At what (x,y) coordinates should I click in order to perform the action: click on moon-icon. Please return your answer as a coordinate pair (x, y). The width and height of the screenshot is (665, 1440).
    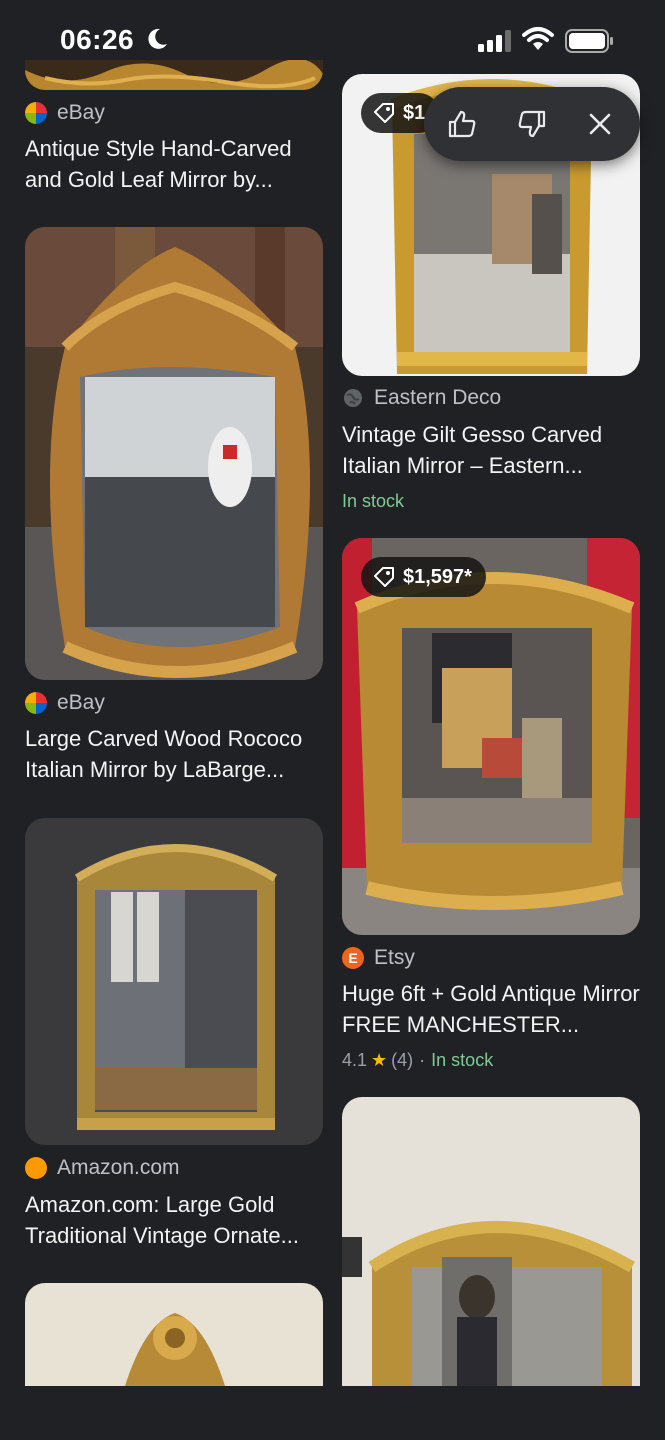
    Looking at the image, I should click on (157, 41).